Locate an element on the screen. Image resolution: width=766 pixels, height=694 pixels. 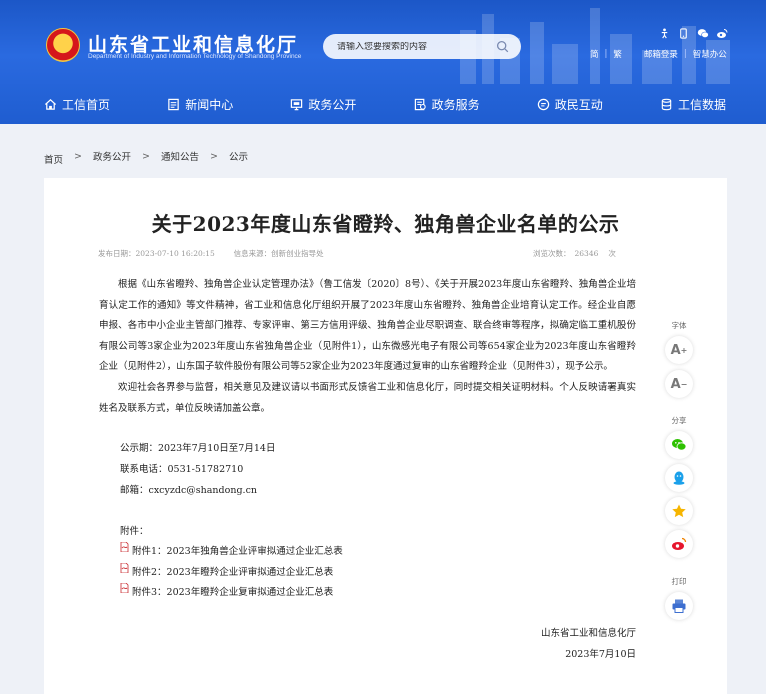
search-box is located at coordinates (422, 46).